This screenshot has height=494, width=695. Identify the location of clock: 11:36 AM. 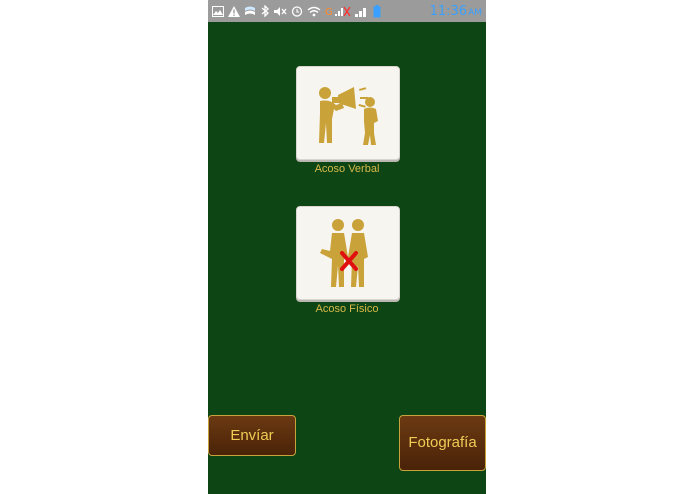
(456, 11).